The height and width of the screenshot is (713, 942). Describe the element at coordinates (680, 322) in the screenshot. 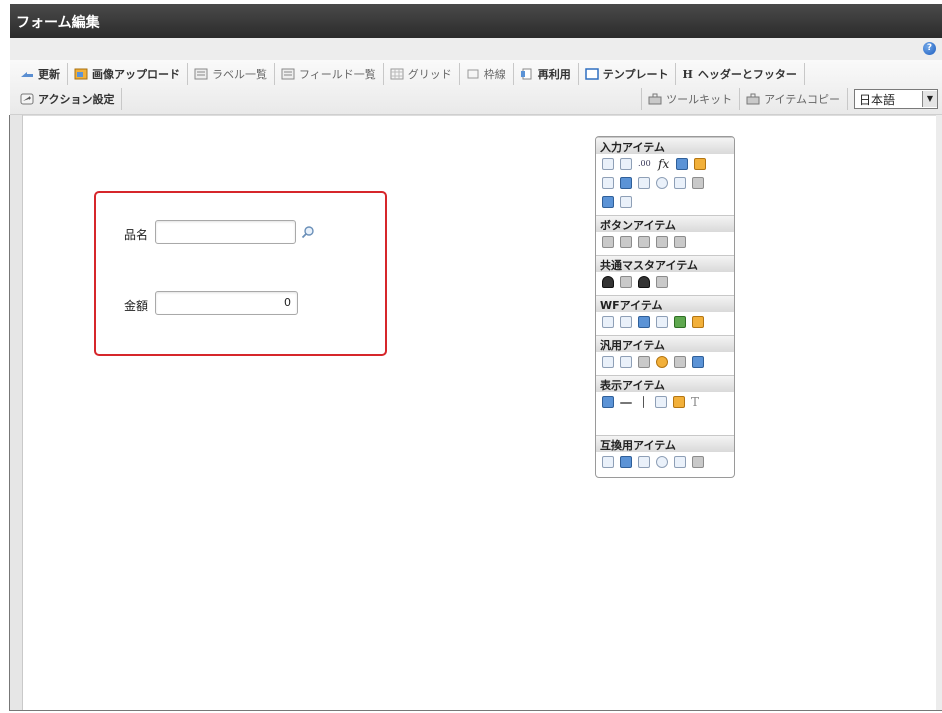

I see `proxy-item-icon` at that location.